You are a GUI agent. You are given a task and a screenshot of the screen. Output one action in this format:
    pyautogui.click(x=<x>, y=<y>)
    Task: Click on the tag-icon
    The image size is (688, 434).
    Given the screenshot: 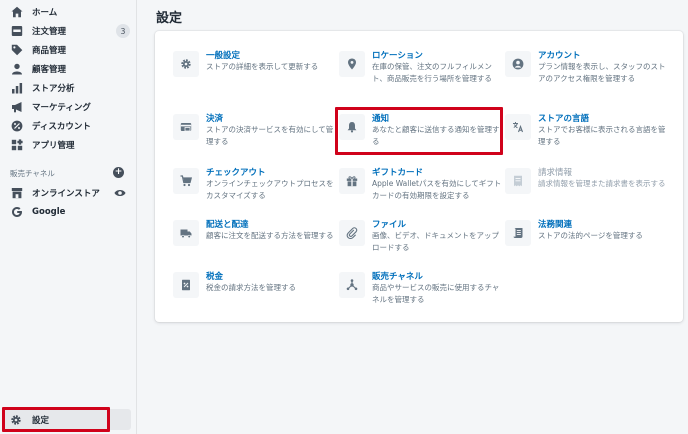 What is the action you would take?
    pyautogui.click(x=17, y=50)
    